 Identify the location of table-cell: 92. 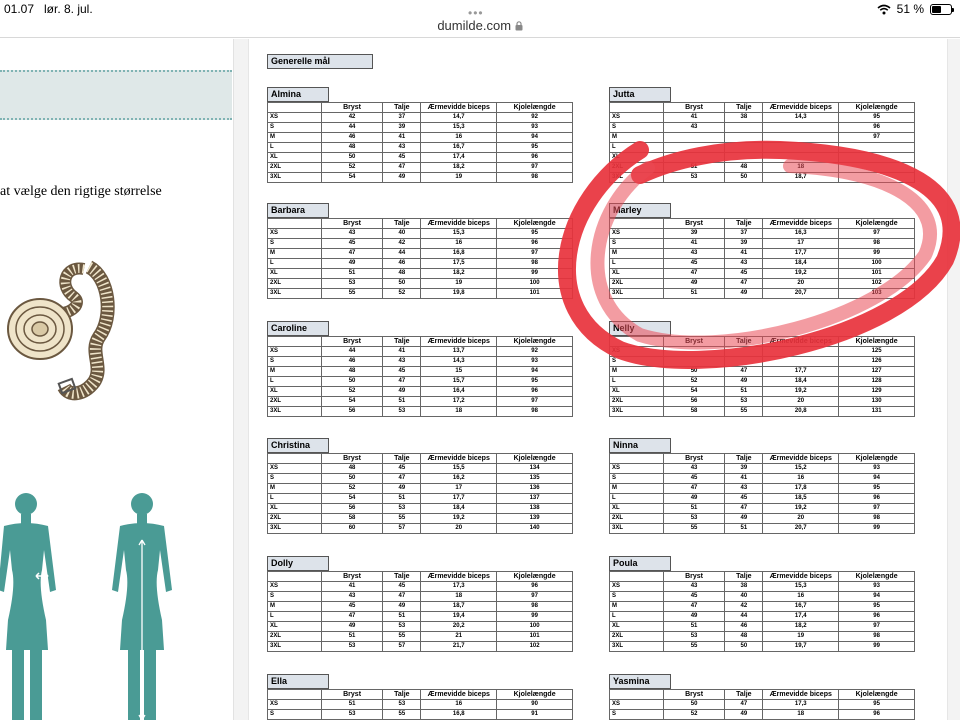
(534, 351).